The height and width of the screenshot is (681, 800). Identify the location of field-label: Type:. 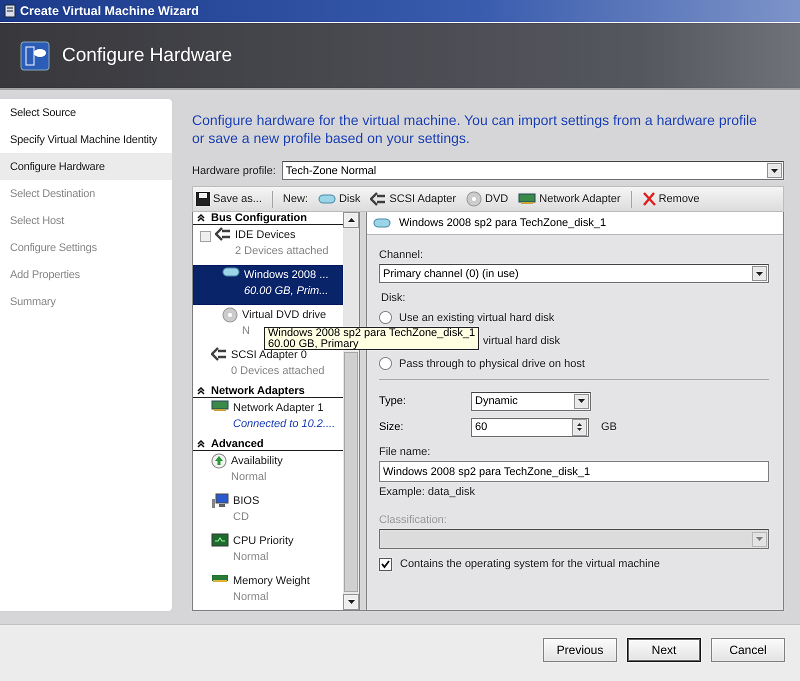
(393, 401).